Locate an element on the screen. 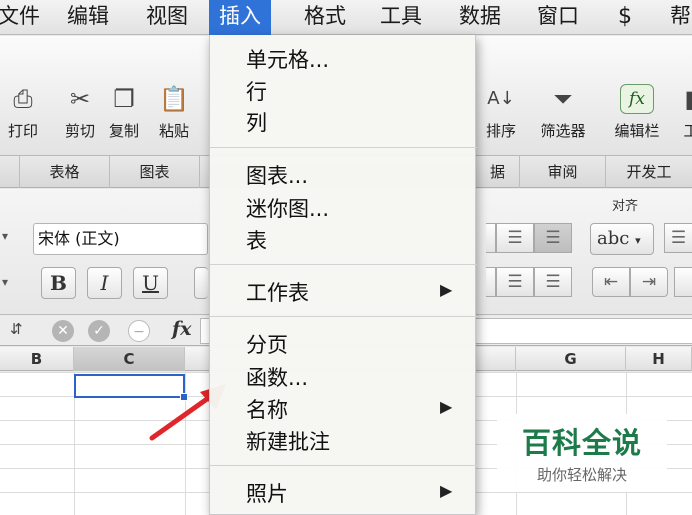 The image size is (692, 515). menu-view: 视图 is located at coordinates (167, 17).